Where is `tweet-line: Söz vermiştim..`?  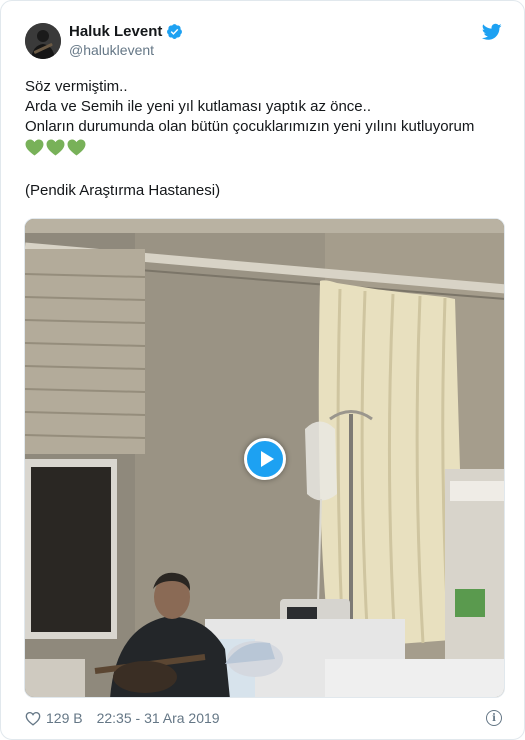
tweet-line: Söz vermiştim.. is located at coordinates (76, 86).